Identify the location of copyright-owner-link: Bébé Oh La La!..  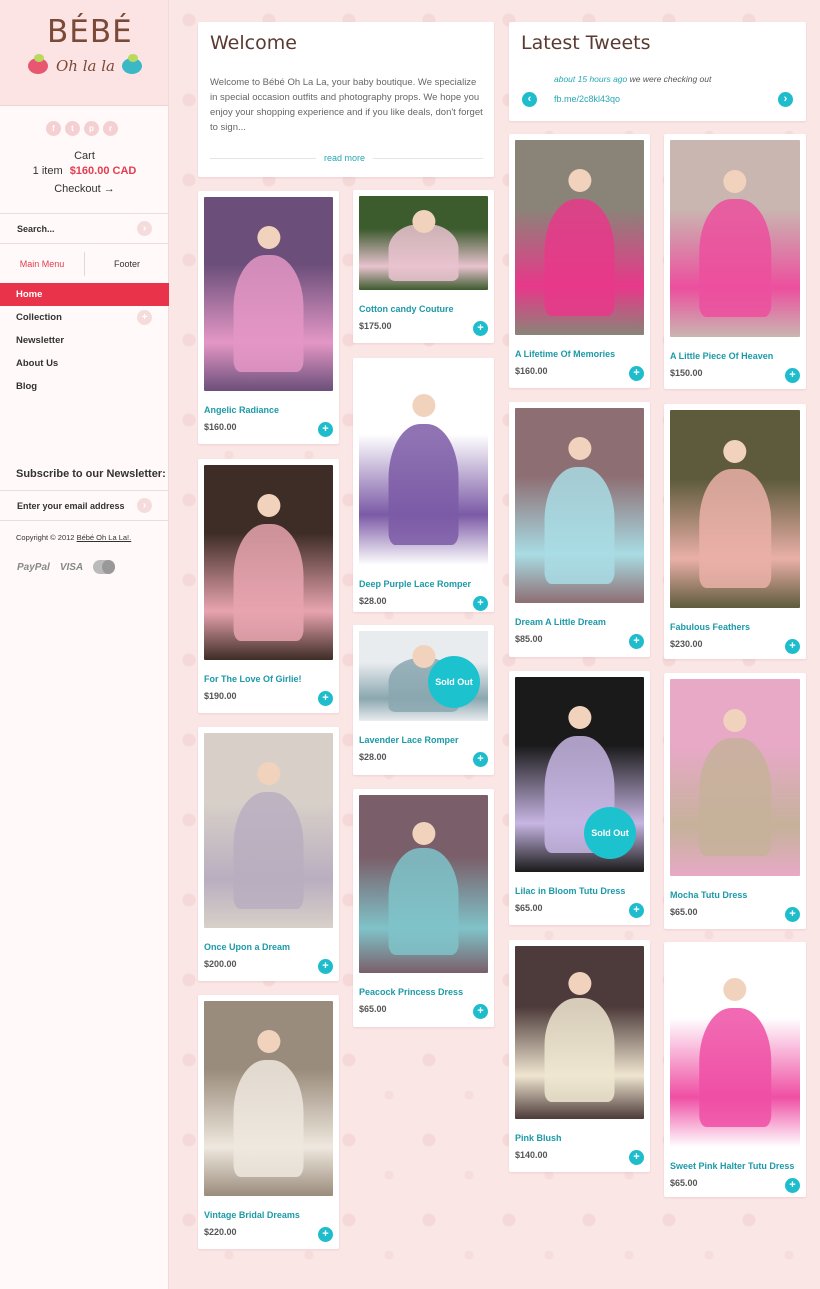
(104, 537).